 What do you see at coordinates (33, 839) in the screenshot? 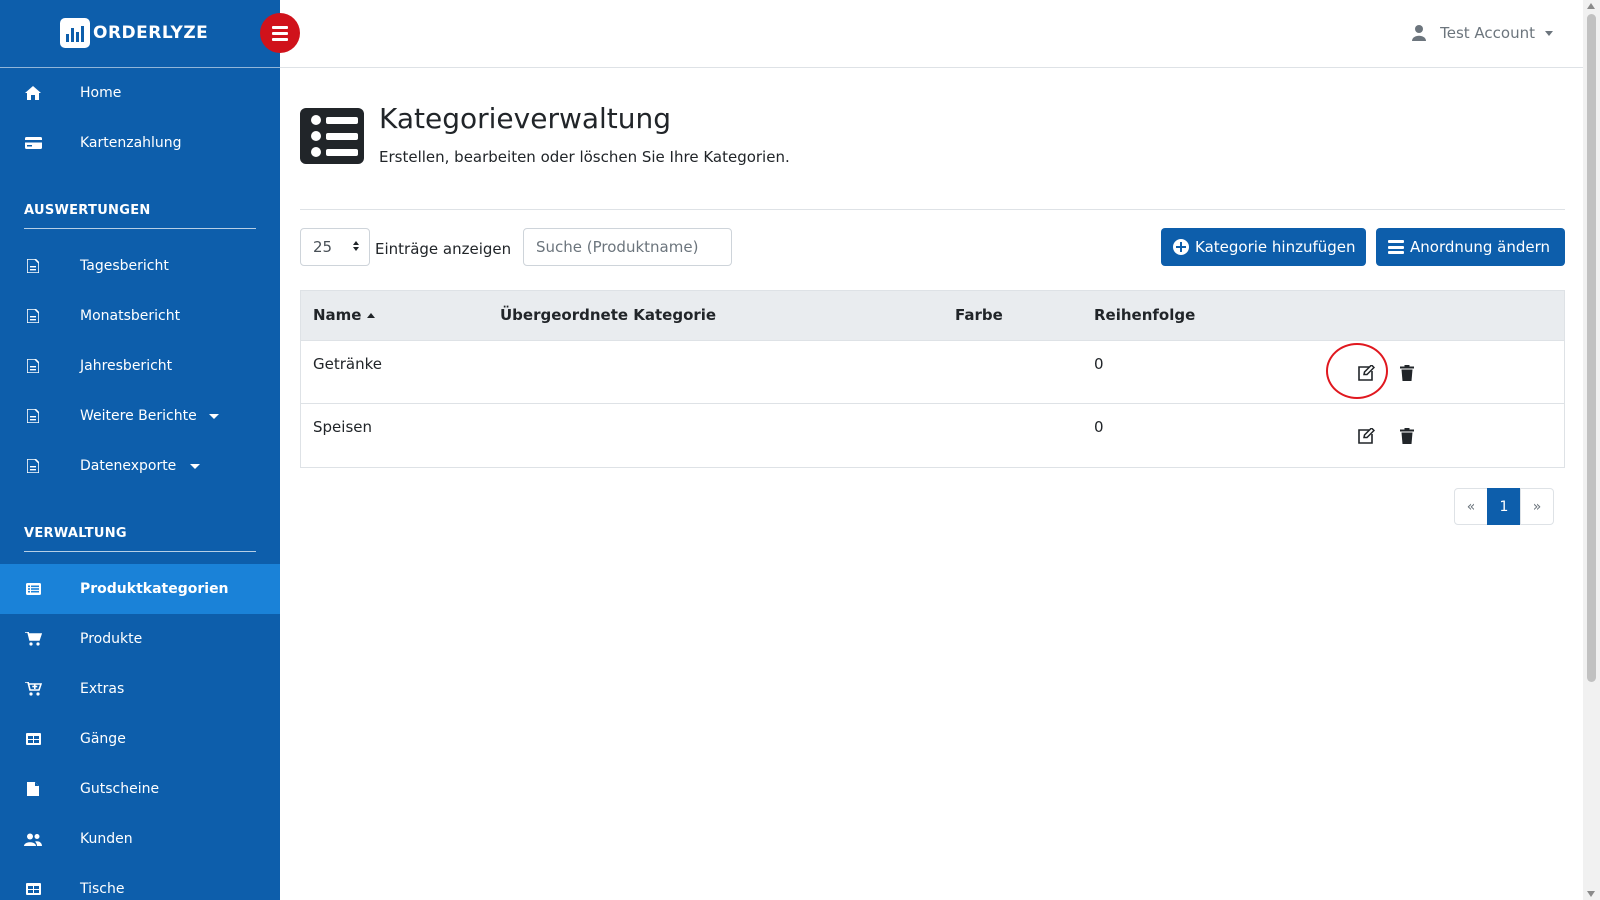
I see `users-icon` at bounding box center [33, 839].